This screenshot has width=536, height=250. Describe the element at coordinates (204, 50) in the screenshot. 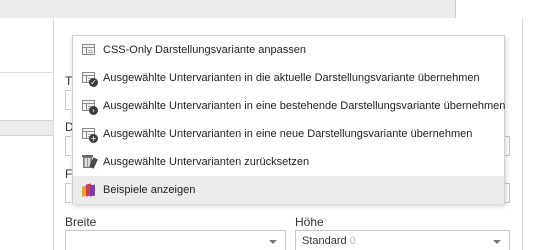

I see `menu-item-label: CSS-Only Darstellungsvariante anpassen` at that location.